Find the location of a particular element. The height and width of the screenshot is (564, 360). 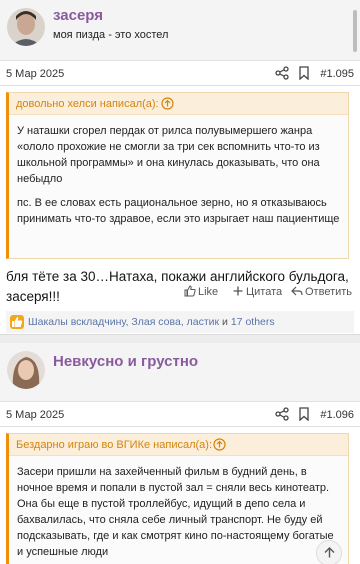

post-header: Невкусно и грустно is located at coordinates (180, 372).